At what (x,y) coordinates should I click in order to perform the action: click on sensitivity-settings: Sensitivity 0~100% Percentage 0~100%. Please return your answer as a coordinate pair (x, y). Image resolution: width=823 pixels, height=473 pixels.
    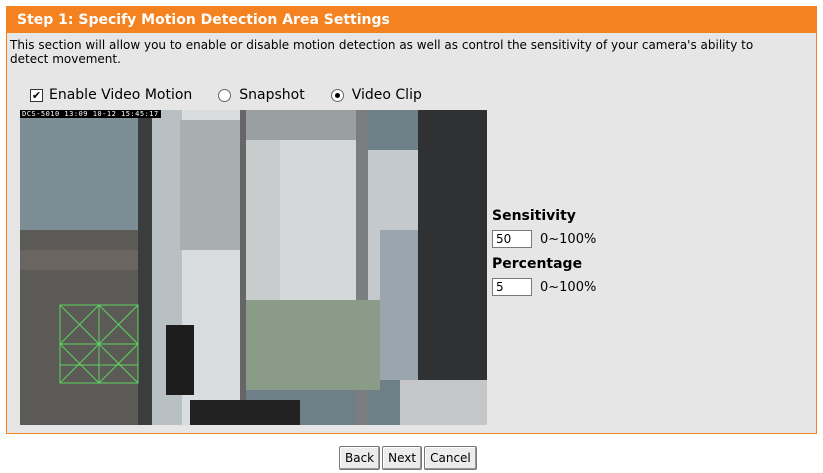
    Looking at the image, I should click on (544, 256).